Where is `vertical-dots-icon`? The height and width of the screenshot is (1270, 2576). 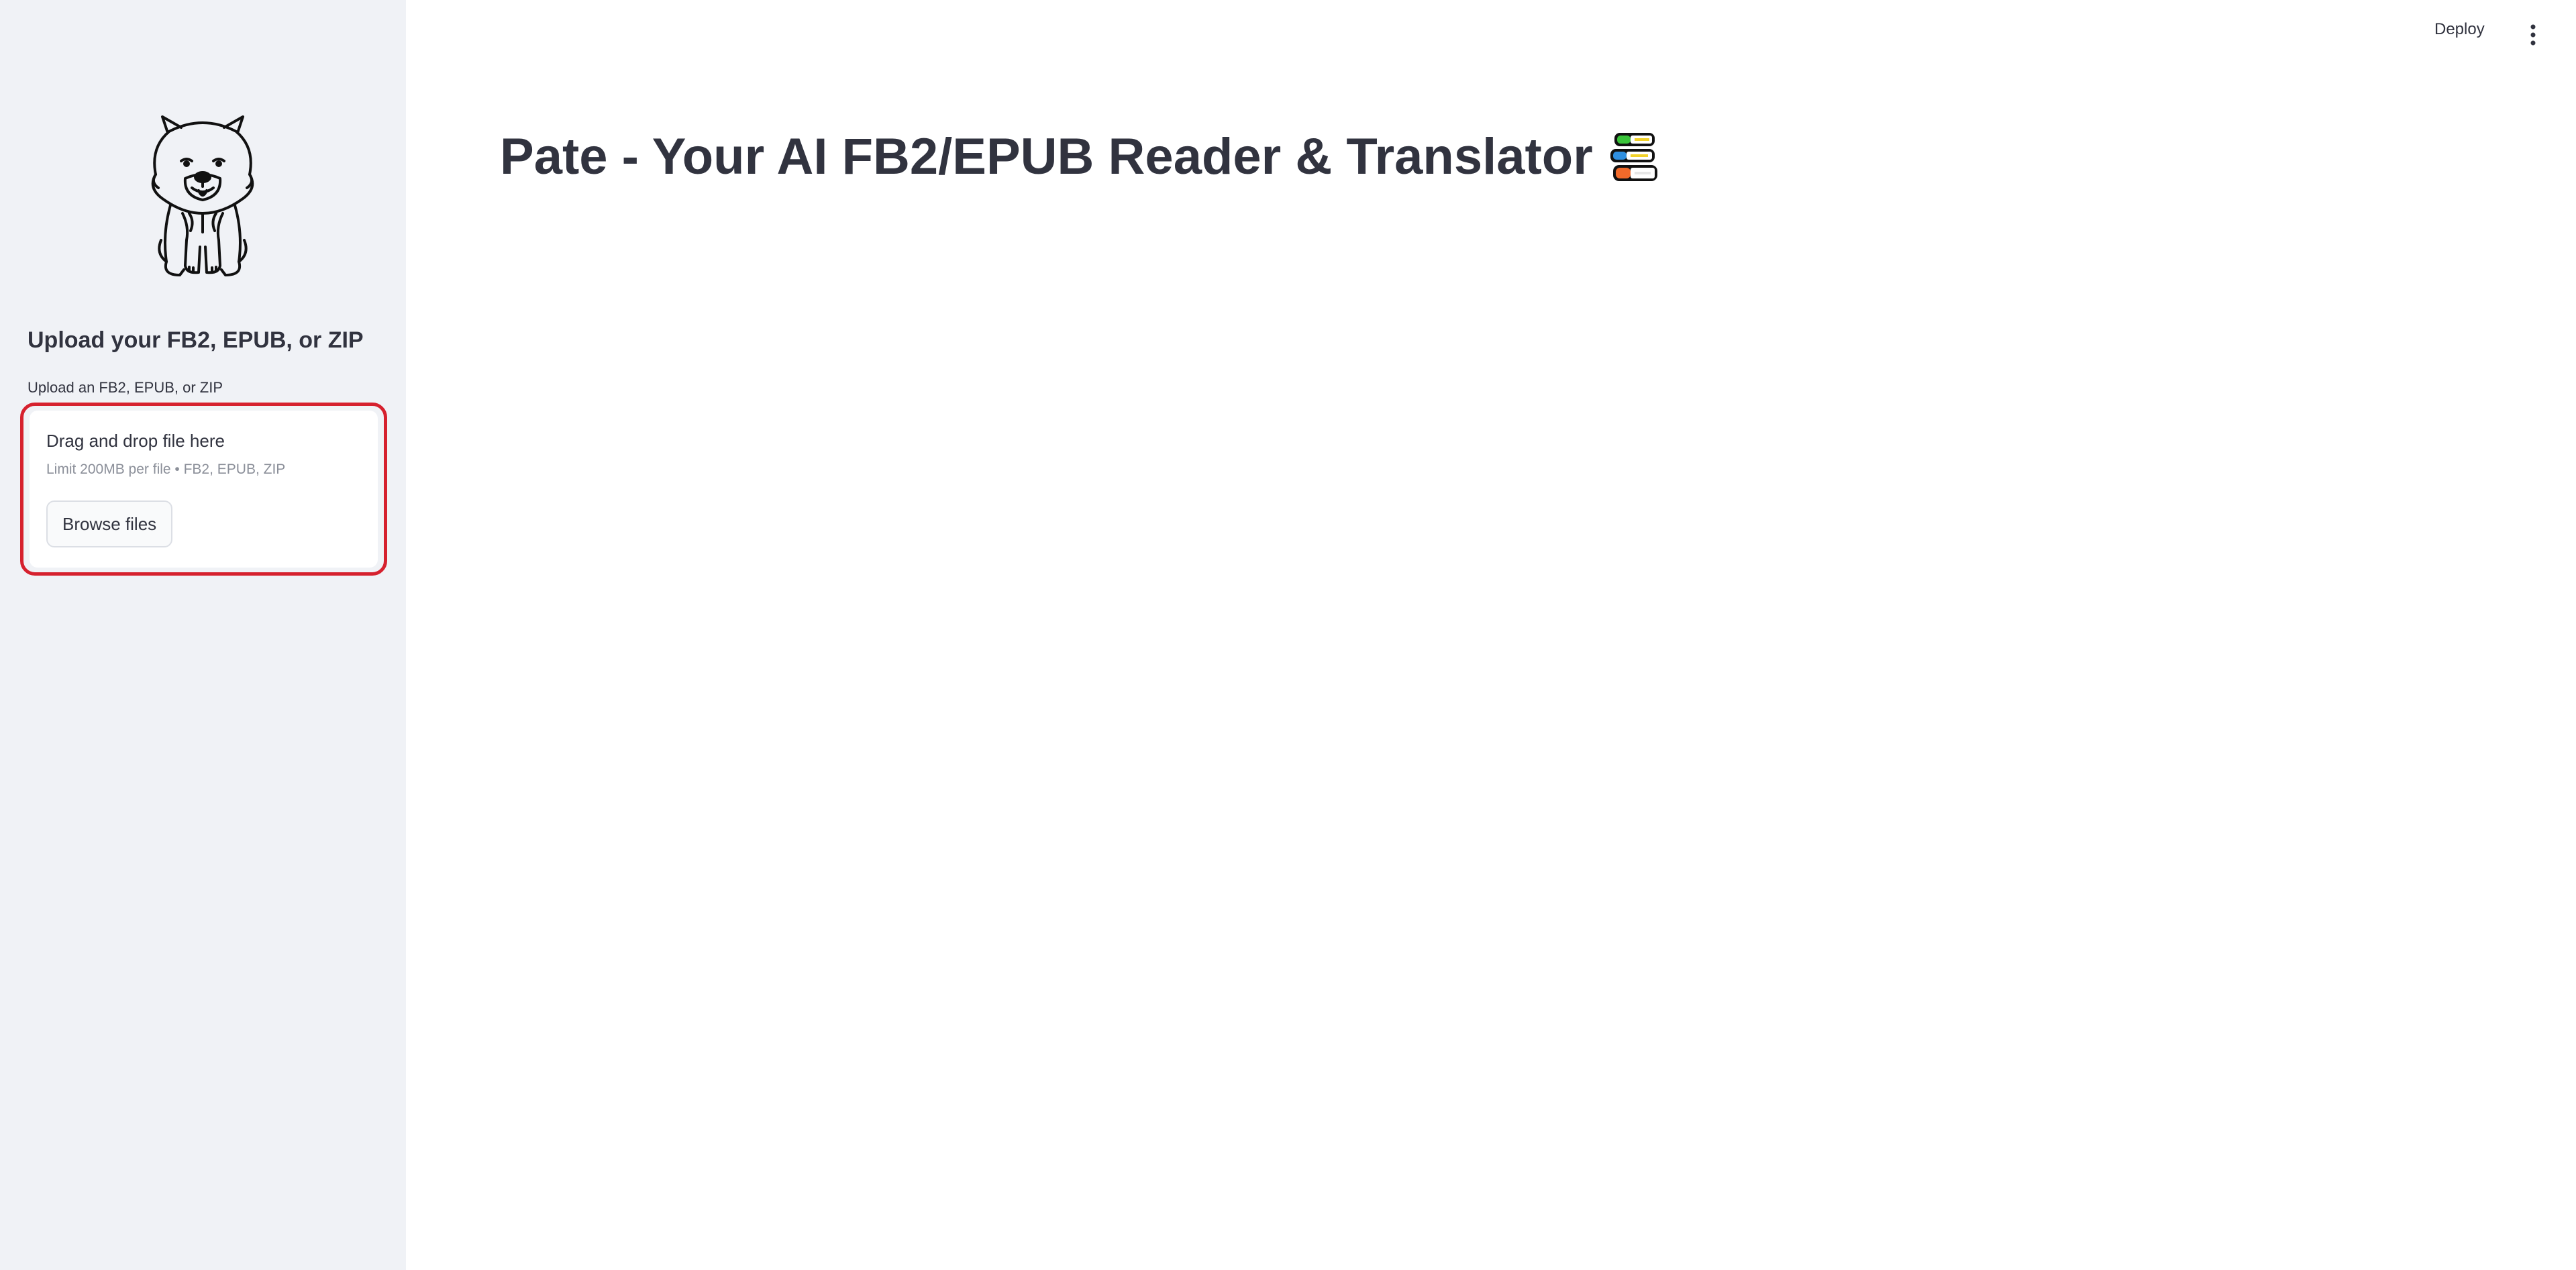 vertical-dots-icon is located at coordinates (2533, 35).